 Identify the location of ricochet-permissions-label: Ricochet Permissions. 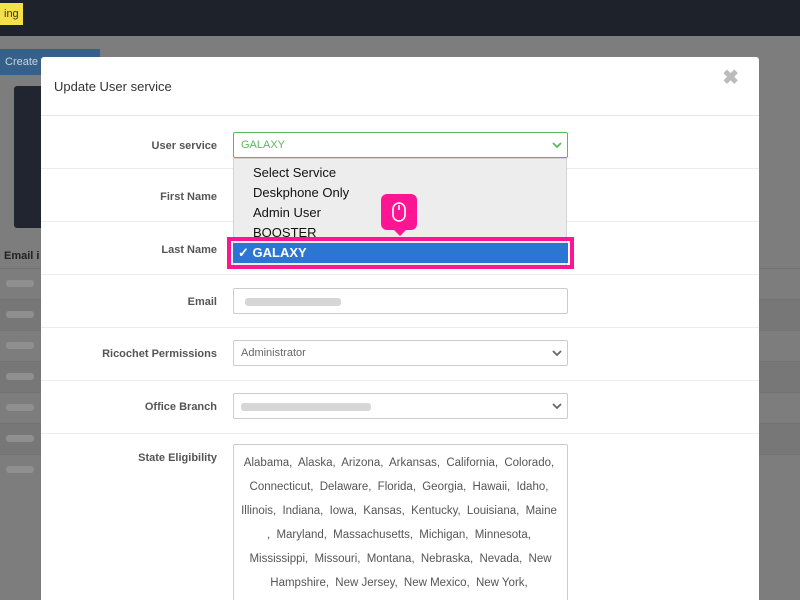
(159, 354).